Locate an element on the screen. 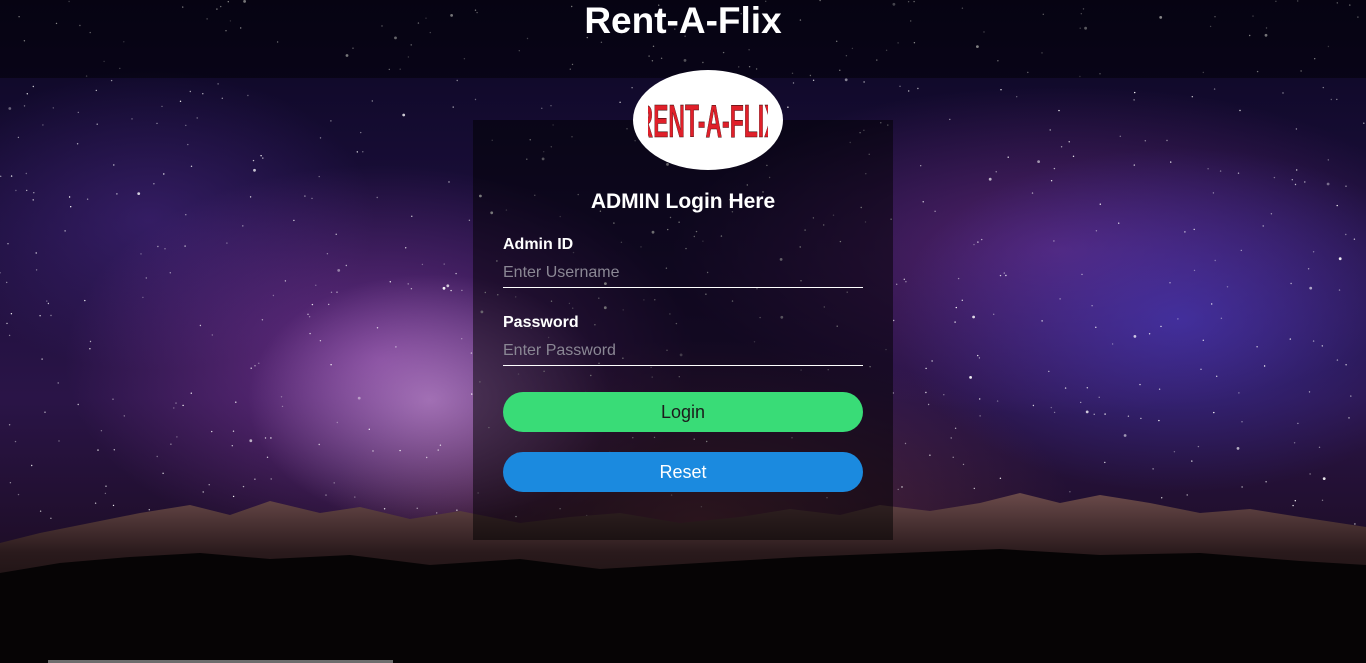  admin-id-input is located at coordinates (683, 273).